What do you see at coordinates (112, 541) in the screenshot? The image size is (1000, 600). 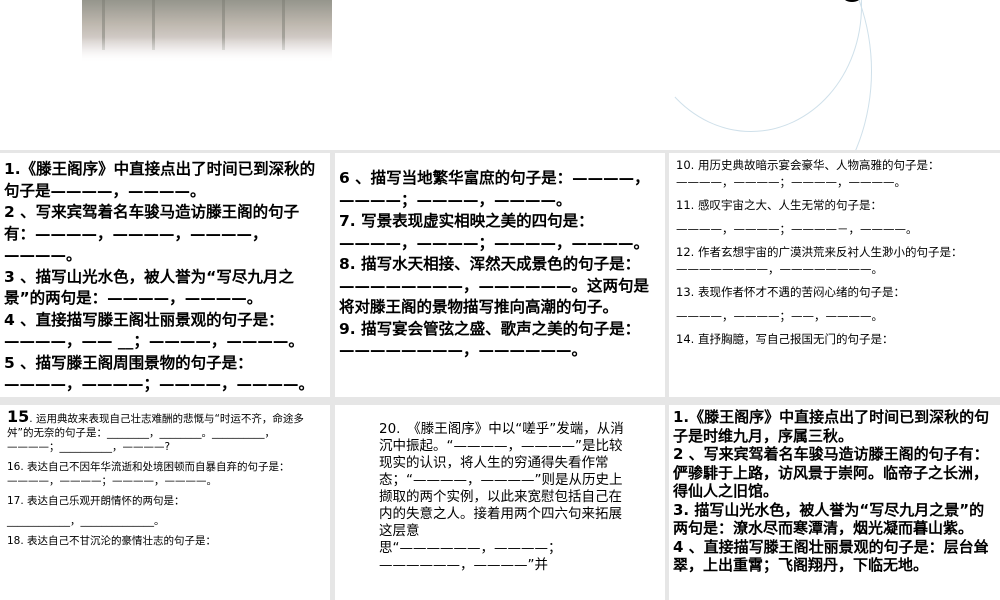 I see `question-18: 18. 表达自己不甘沉沦的豪情壮志的句子是：` at bounding box center [112, 541].